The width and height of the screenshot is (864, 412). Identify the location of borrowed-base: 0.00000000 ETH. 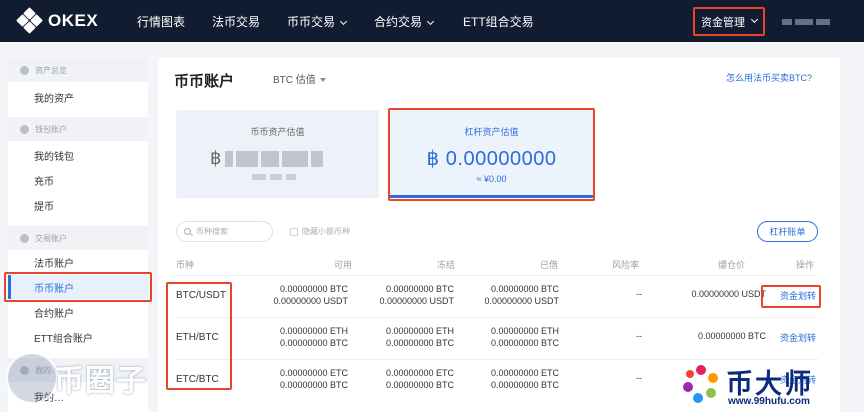
(524, 331).